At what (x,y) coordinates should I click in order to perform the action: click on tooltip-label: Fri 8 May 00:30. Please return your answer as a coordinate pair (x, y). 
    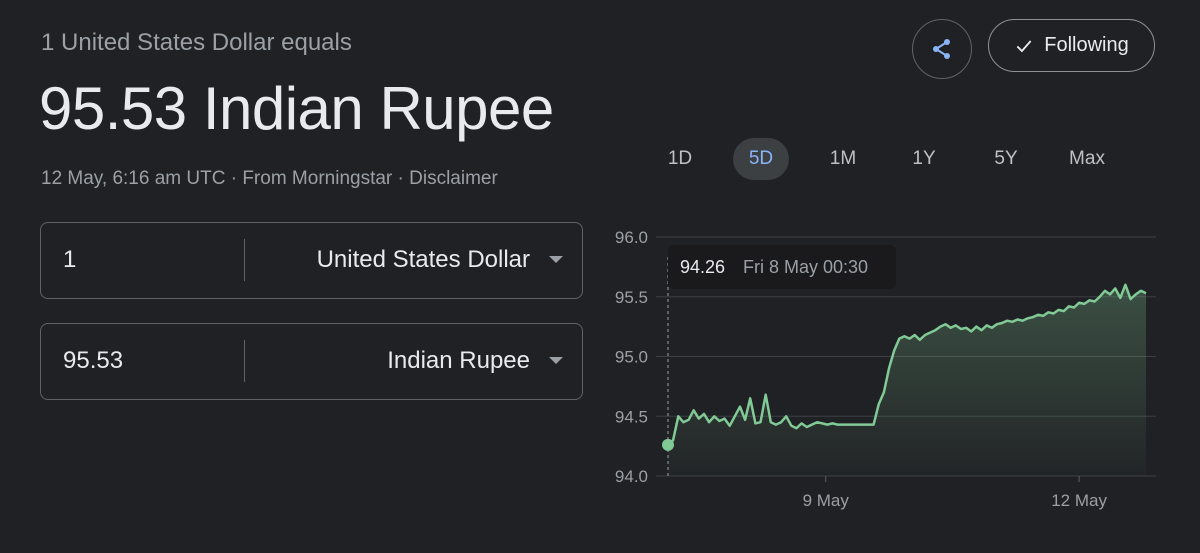
    Looking at the image, I should click on (805, 267).